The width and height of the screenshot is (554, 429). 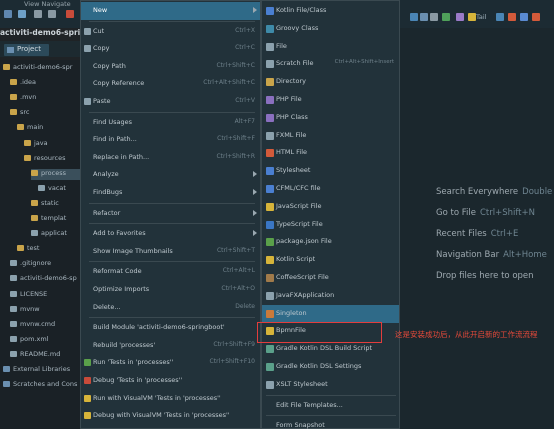 What do you see at coordinates (330, 29) in the screenshot?
I see `submenu-item: Groovy Class` at bounding box center [330, 29].